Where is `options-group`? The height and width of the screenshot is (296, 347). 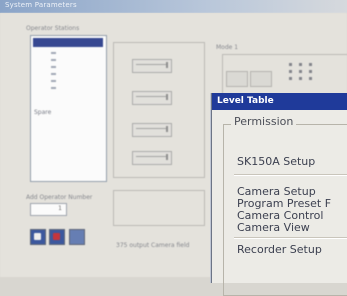 options-group is located at coordinates (159, 208).